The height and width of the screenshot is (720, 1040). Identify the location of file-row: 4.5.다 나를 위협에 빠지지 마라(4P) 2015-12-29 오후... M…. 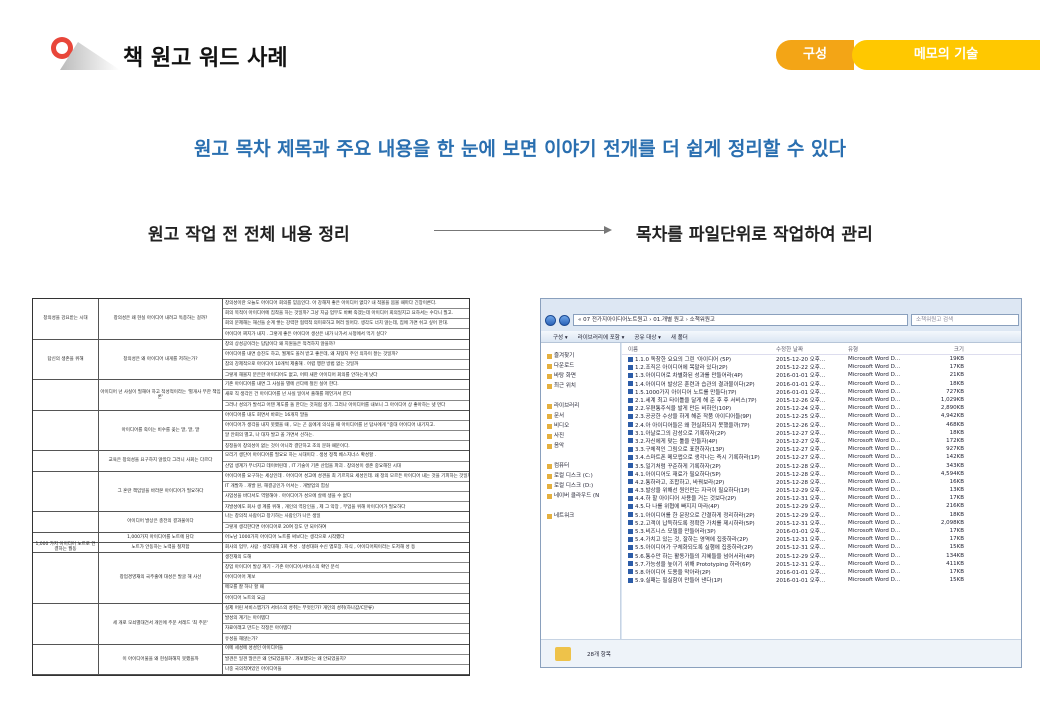
(821, 506).